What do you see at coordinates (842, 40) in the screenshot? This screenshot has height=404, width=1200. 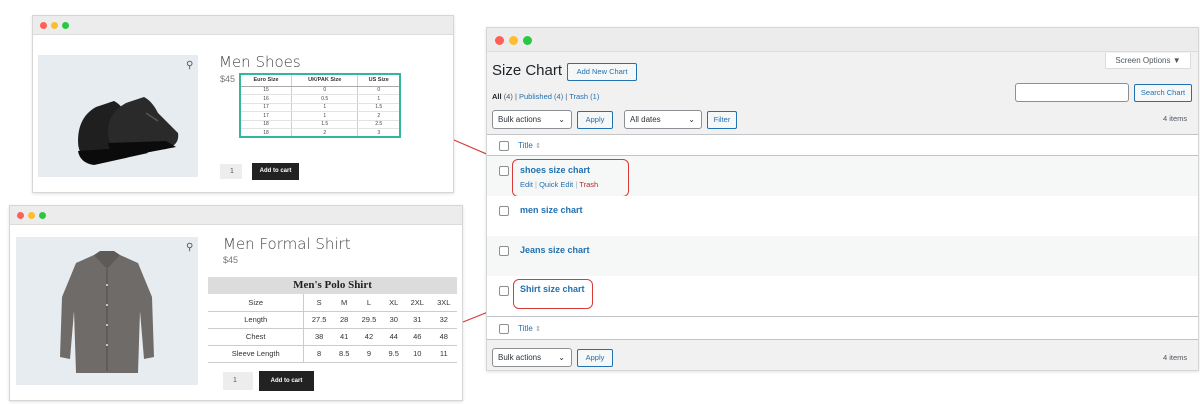 I see `window-titlebar` at bounding box center [842, 40].